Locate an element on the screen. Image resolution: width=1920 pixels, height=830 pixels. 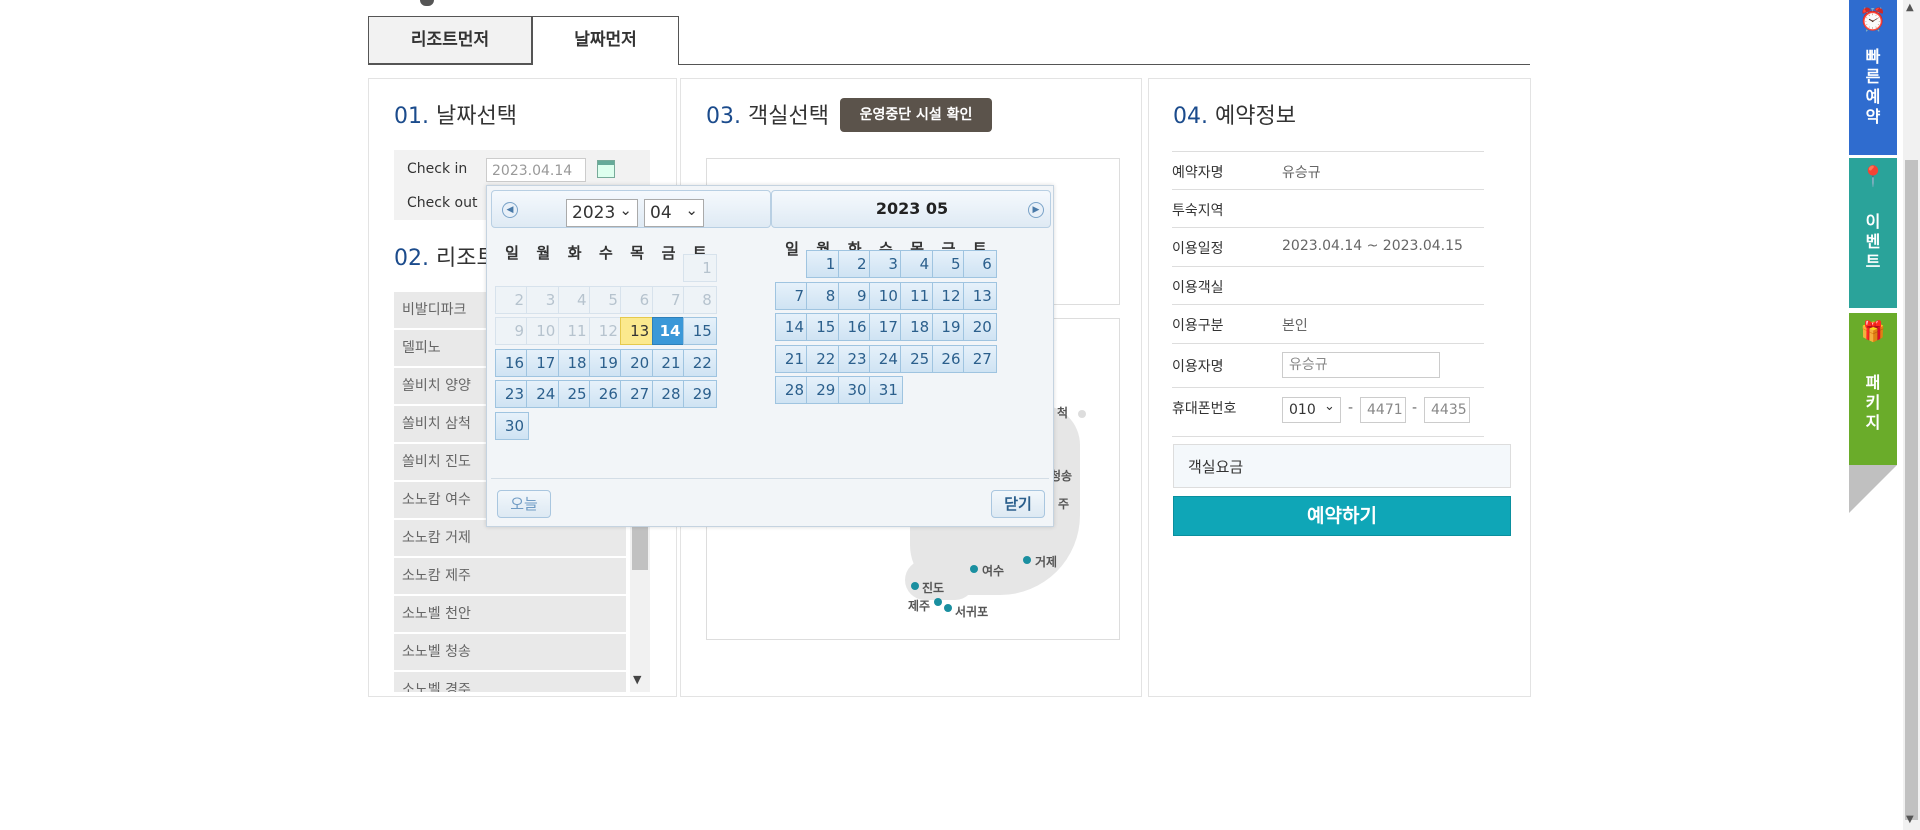
calendar-day: 31 is located at coordinates (885, 390).